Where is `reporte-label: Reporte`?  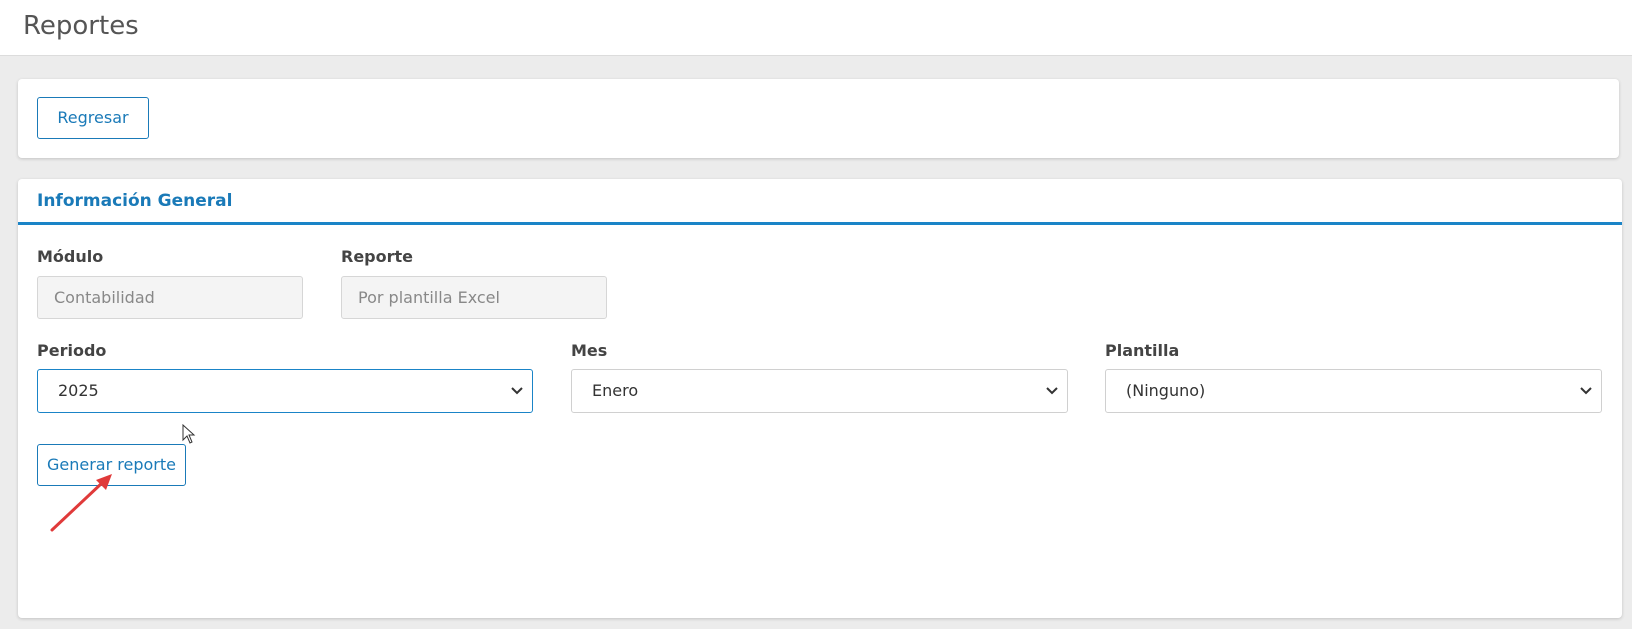 reporte-label: Reporte is located at coordinates (377, 256).